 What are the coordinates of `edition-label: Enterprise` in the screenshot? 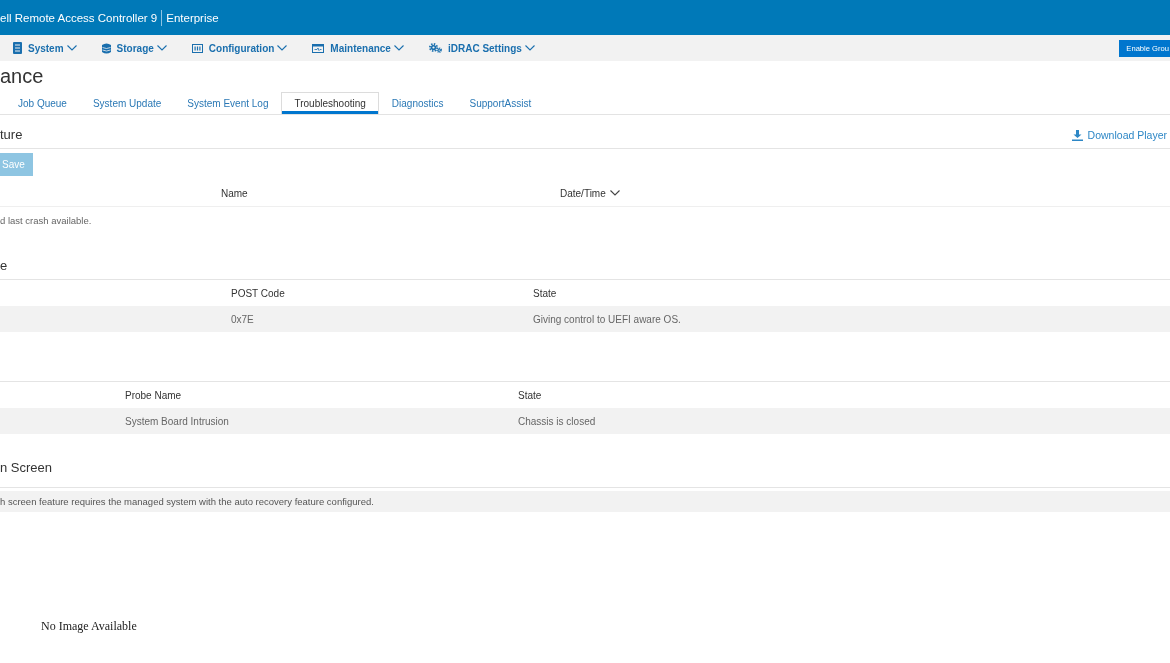 It's located at (192, 17).